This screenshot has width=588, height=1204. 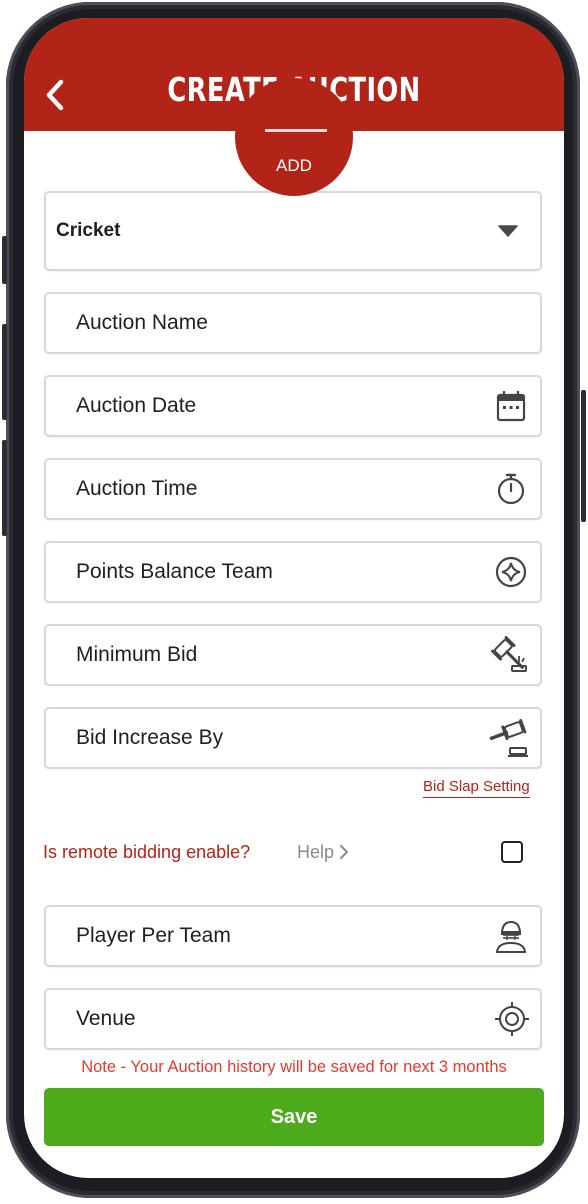 What do you see at coordinates (293, 231) in the screenshot?
I see `sport-select: Cricket` at bounding box center [293, 231].